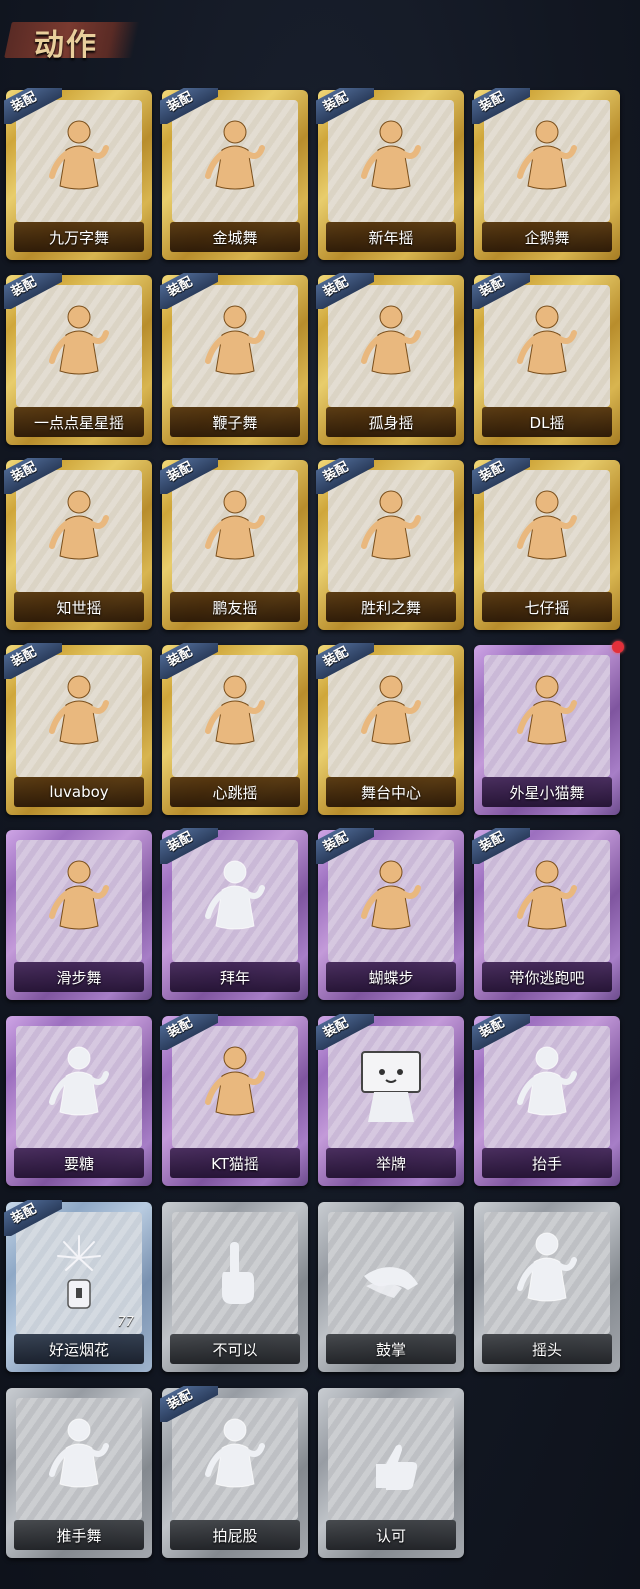 Image resolution: width=640 pixels, height=1589 pixels. I want to click on new-indicator-dot, so click(618, 647).